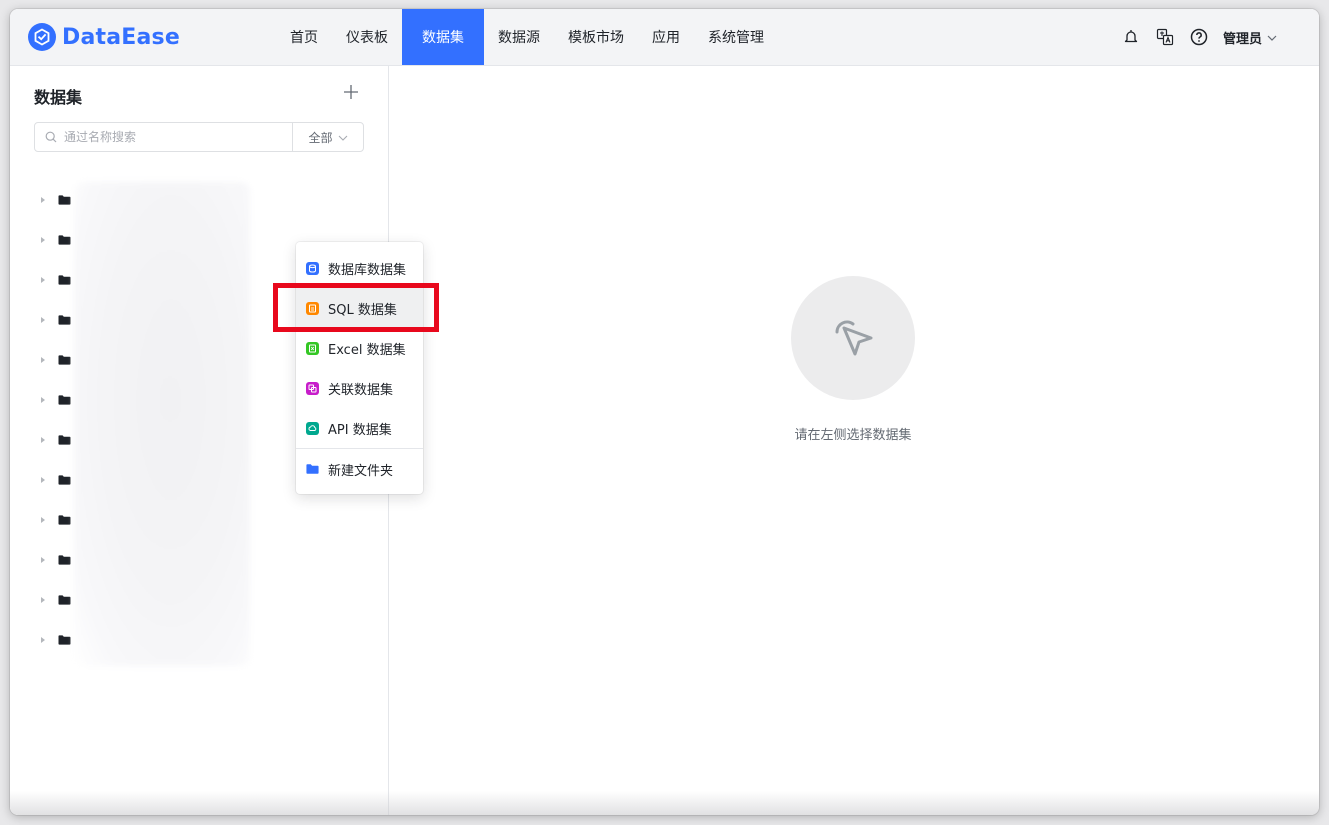 This screenshot has height=825, width=1329. I want to click on help-question-icon, so click(1199, 37).